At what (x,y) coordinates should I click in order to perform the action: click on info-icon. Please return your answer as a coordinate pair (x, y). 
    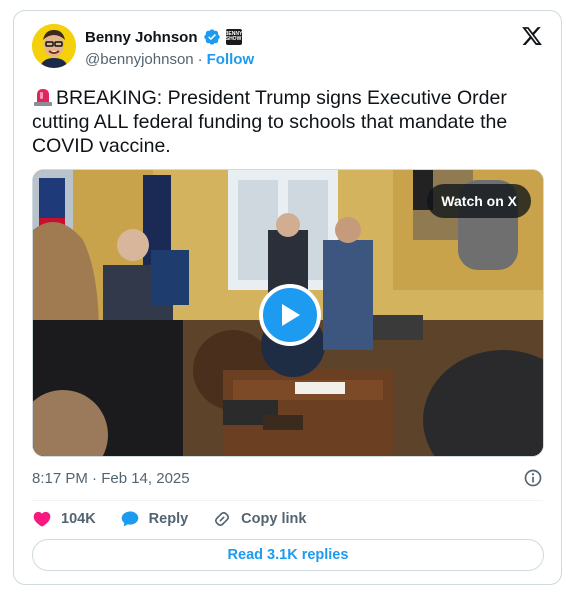
    Looking at the image, I should click on (533, 478).